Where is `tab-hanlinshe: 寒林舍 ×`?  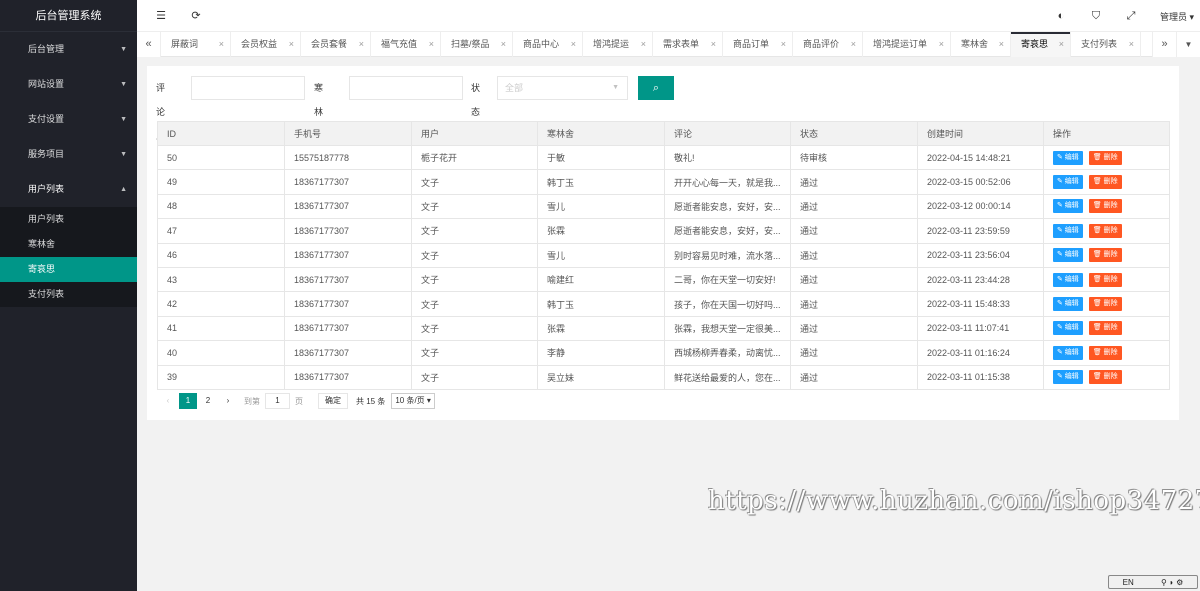 tab-hanlinshe: 寒林舍 × is located at coordinates (981, 44).